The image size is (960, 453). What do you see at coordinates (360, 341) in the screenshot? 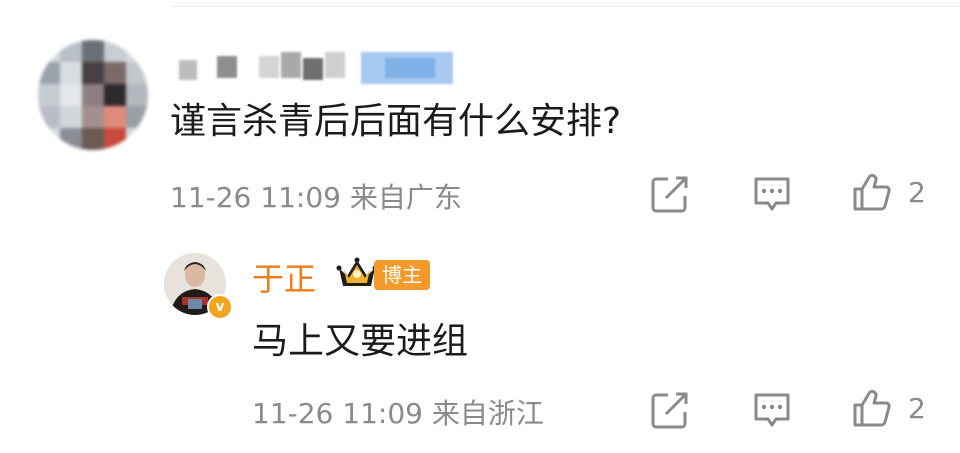
I see `reply-text: 马上又要进组` at bounding box center [360, 341].